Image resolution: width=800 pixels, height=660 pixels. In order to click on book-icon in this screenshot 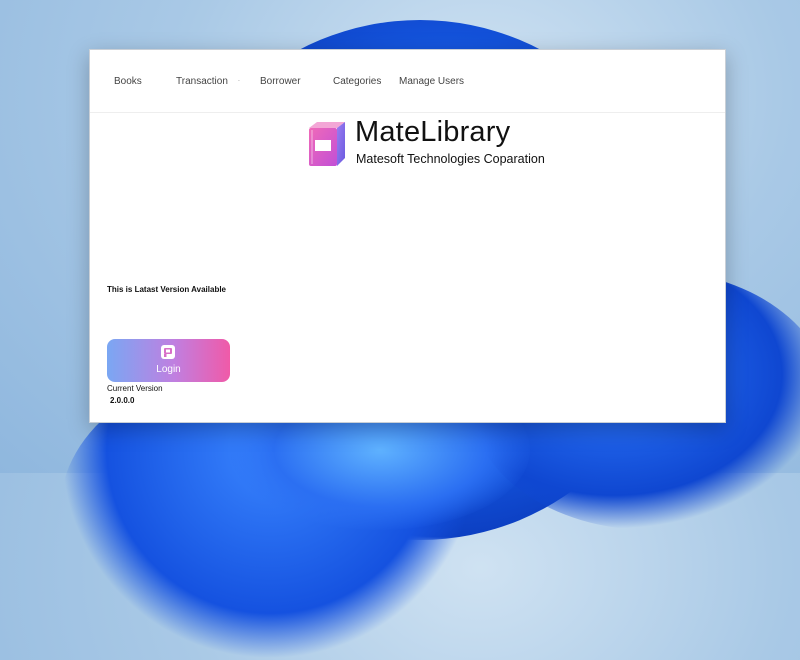, I will do `click(327, 144)`.